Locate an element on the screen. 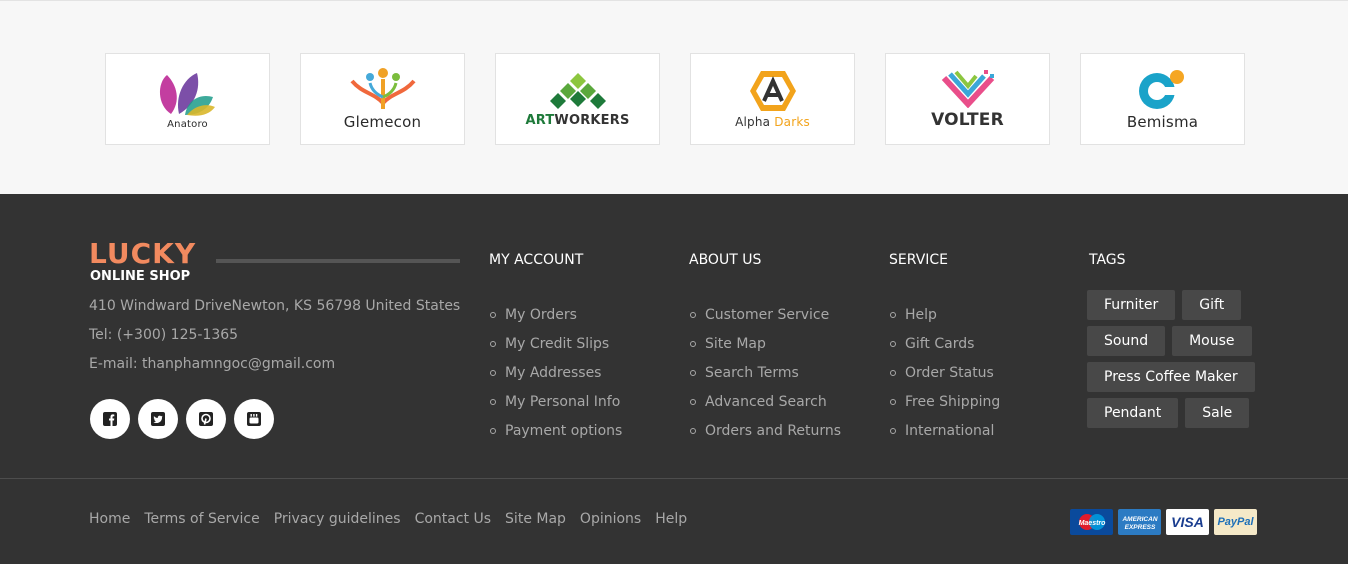  svg-text: Maestro is located at coordinates (1092, 523).